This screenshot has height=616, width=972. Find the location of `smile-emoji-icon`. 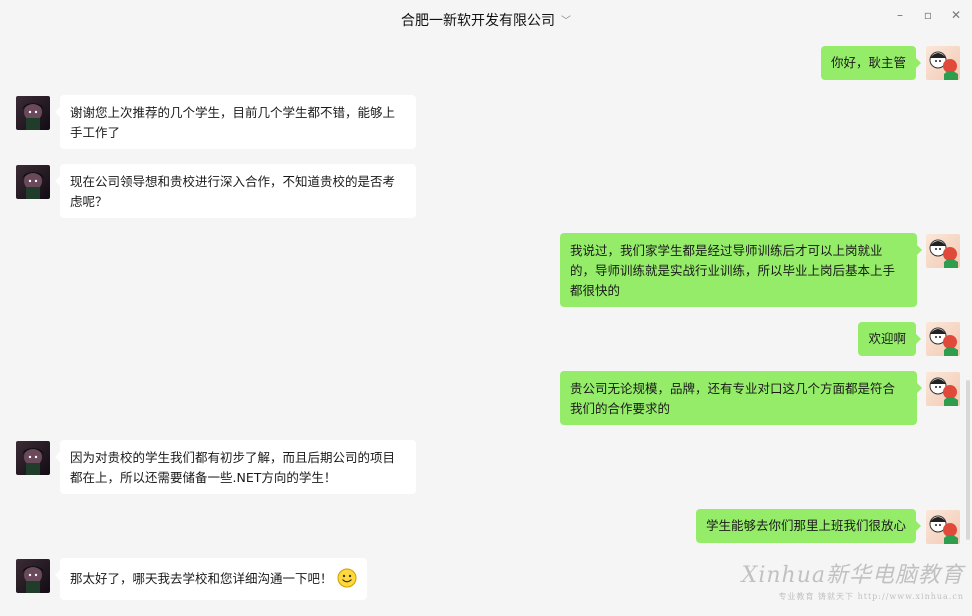

smile-emoji-icon is located at coordinates (347, 578).